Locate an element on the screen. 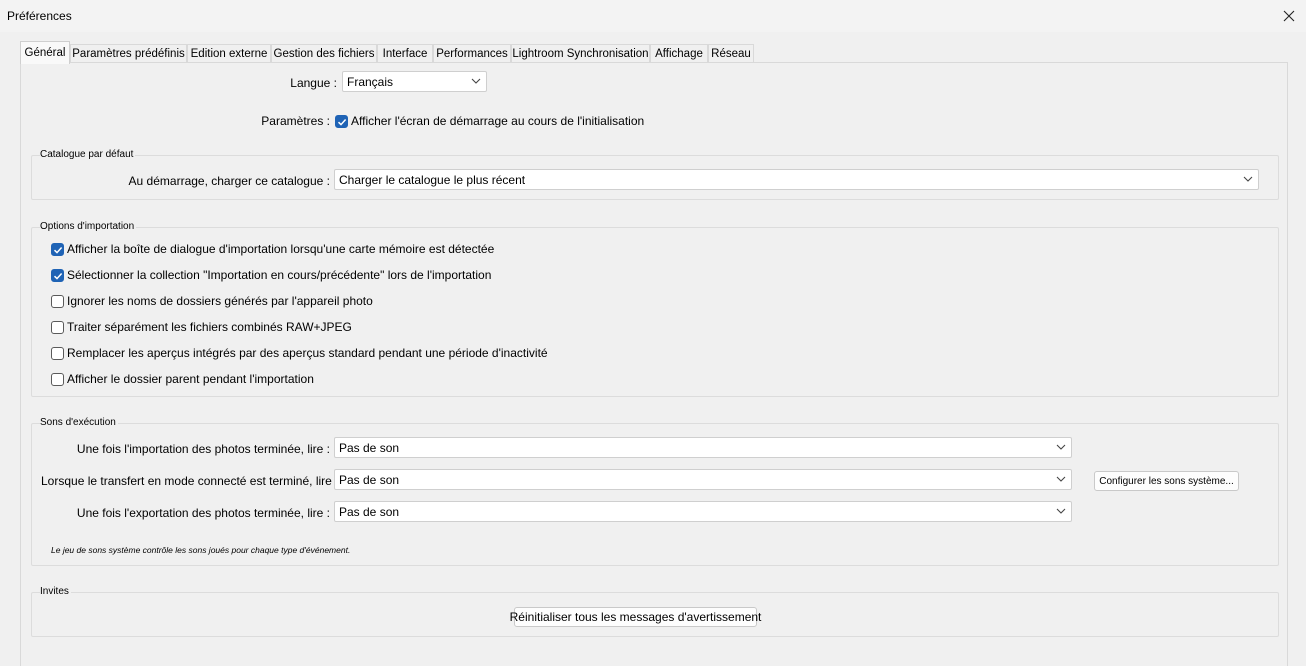 The image size is (1306, 666). show-parent-folder-checkbox is located at coordinates (57, 379).